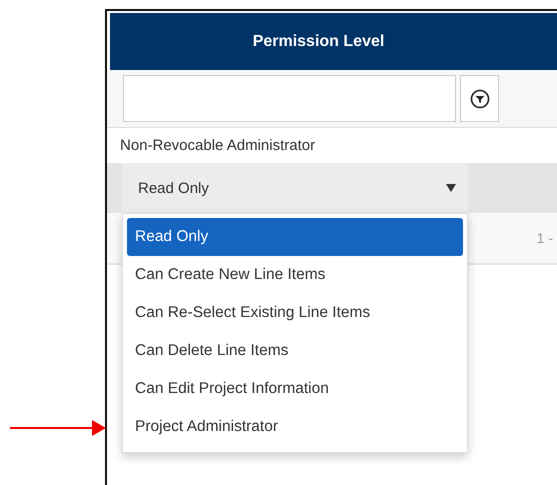  I want to click on column-header: Permission Level, so click(332, 41).